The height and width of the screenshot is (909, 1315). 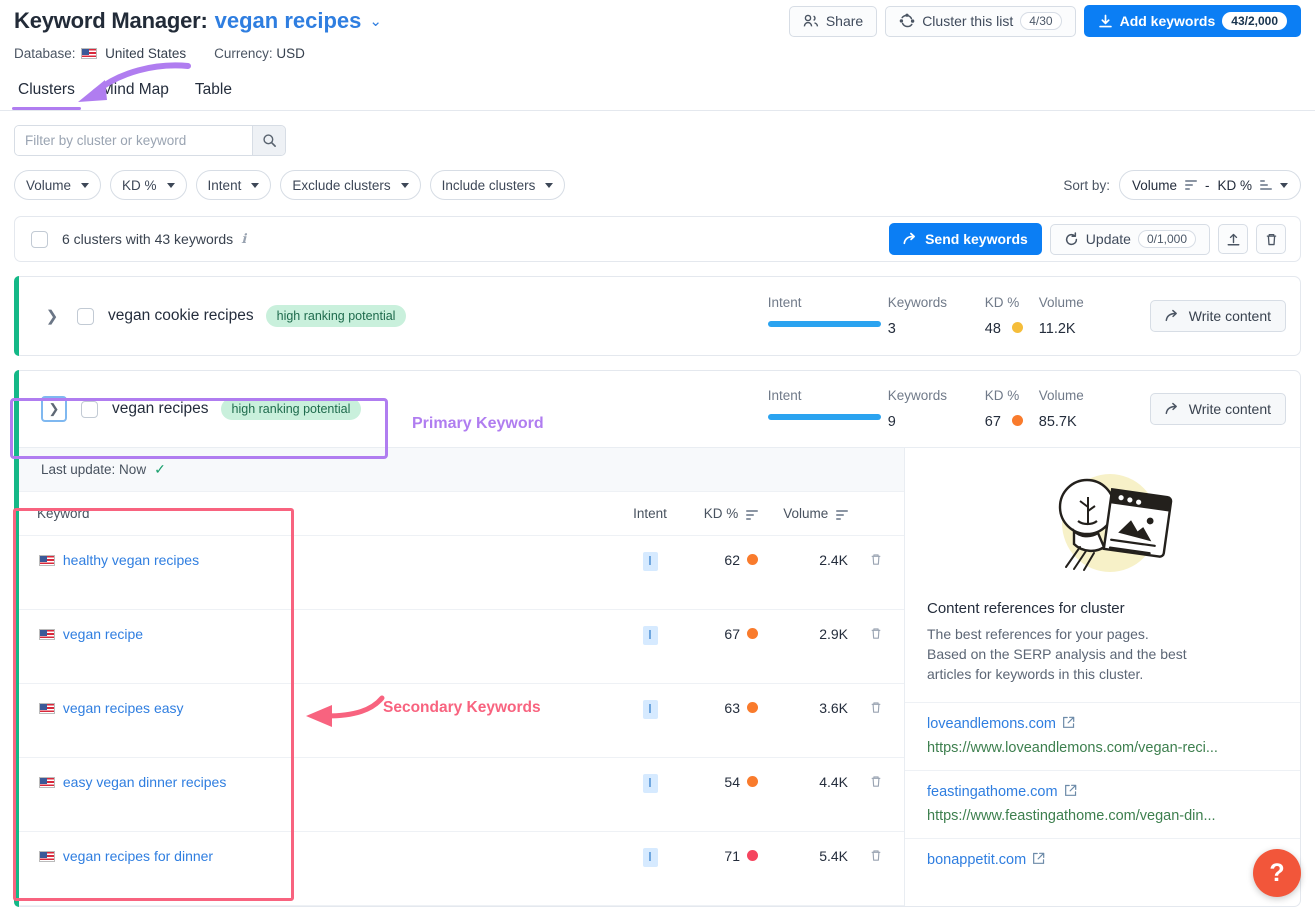 I want to click on reference-domain: loveandlemons.com, so click(x=1102, y=724).